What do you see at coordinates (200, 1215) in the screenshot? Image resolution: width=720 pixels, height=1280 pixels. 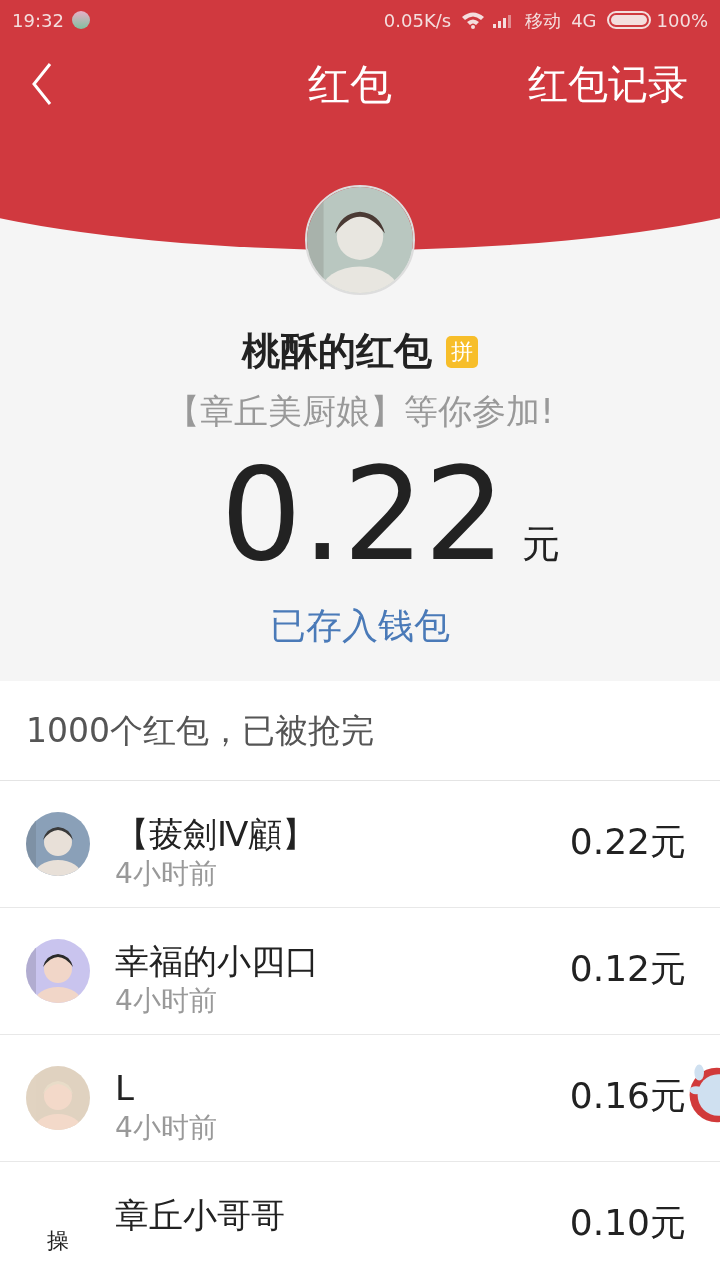 I see `entry-name: 章丘小哥哥` at bounding box center [200, 1215].